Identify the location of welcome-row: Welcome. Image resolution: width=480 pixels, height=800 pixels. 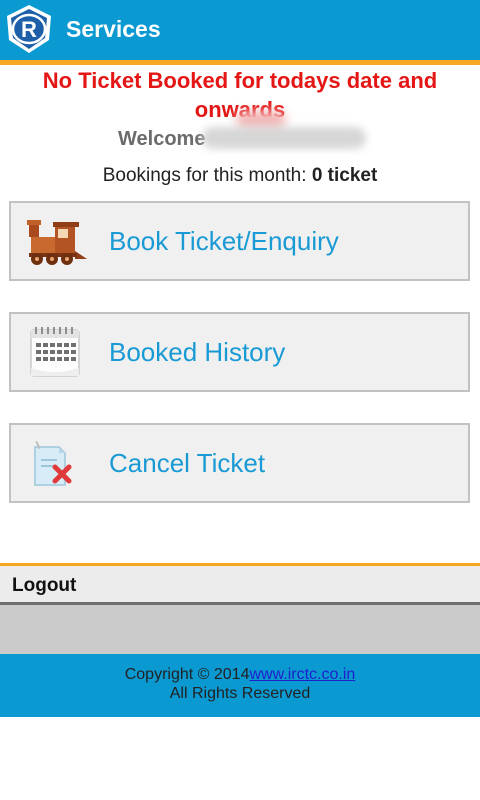
(240, 132).